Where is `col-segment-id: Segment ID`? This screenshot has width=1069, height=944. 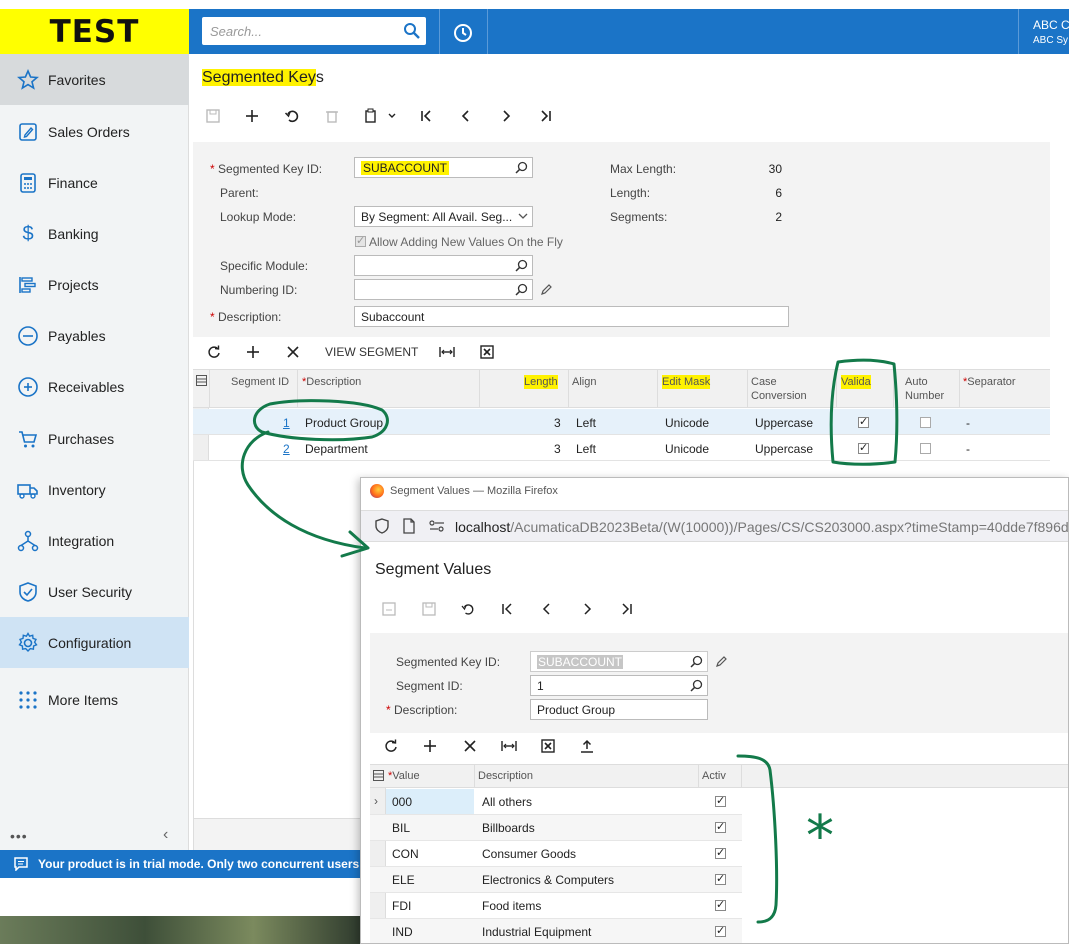
col-segment-id: Segment ID is located at coordinates (260, 382).